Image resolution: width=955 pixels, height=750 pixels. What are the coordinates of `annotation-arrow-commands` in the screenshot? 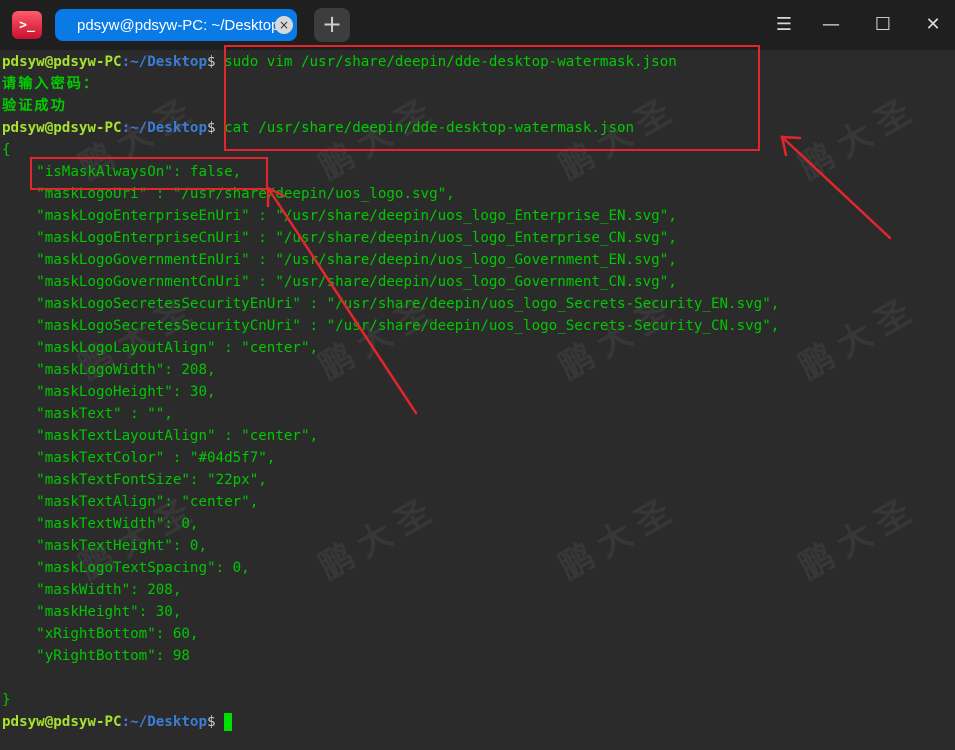 It's located at (836, 187).